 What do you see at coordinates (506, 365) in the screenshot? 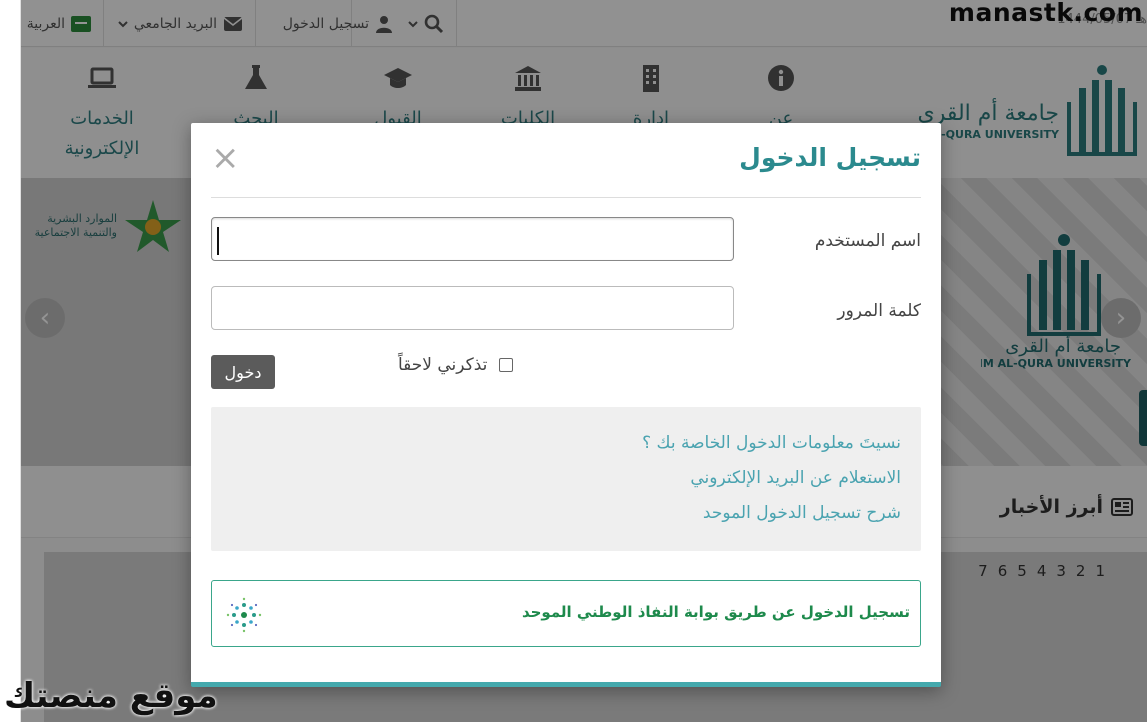
I see `remember-me-checkbox` at bounding box center [506, 365].